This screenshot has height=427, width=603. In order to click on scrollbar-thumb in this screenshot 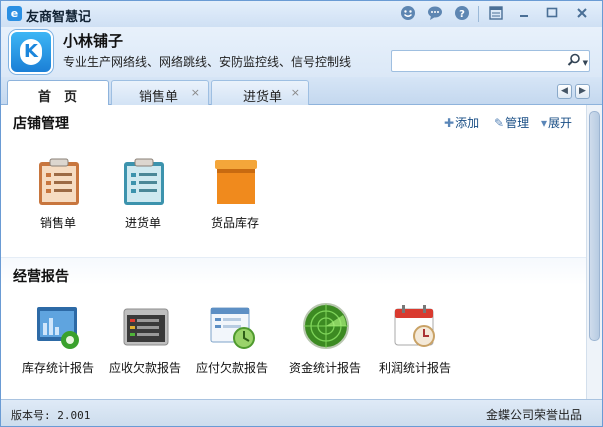, I will do `click(594, 226)`.